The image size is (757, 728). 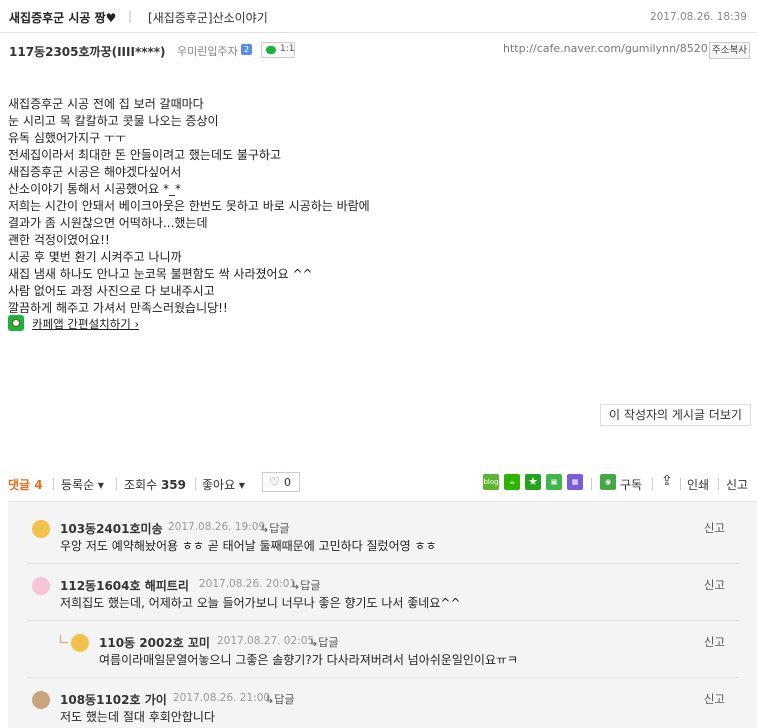 What do you see at coordinates (63, 18) in the screenshot?
I see `post-title: 새집증후군 시공 짱♥` at bounding box center [63, 18].